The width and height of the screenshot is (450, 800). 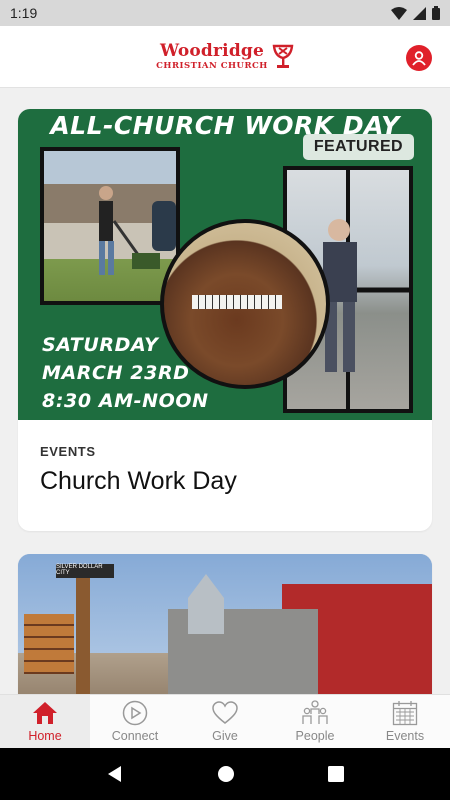 What do you see at coordinates (125, 401) in the screenshot?
I see `hero-time: 8:30 AM-NOON` at bounding box center [125, 401].